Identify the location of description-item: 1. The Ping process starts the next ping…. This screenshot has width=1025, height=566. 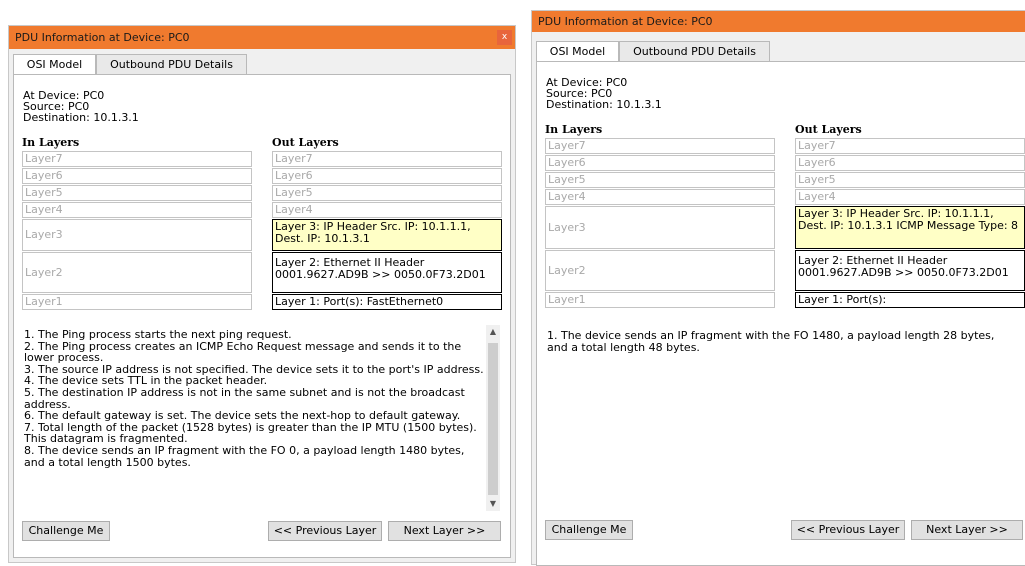
(158, 335).